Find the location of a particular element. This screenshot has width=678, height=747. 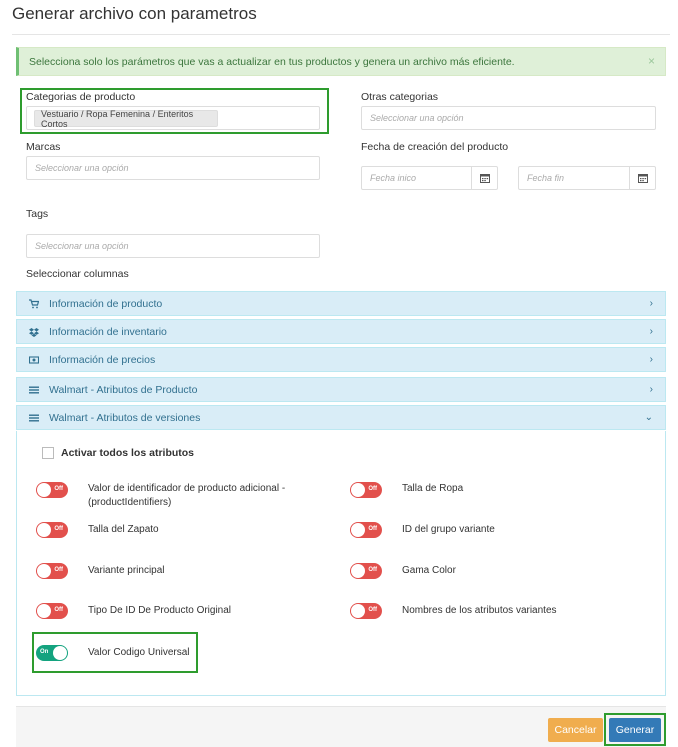

accordion-producto: Información de producto › is located at coordinates (341, 303).